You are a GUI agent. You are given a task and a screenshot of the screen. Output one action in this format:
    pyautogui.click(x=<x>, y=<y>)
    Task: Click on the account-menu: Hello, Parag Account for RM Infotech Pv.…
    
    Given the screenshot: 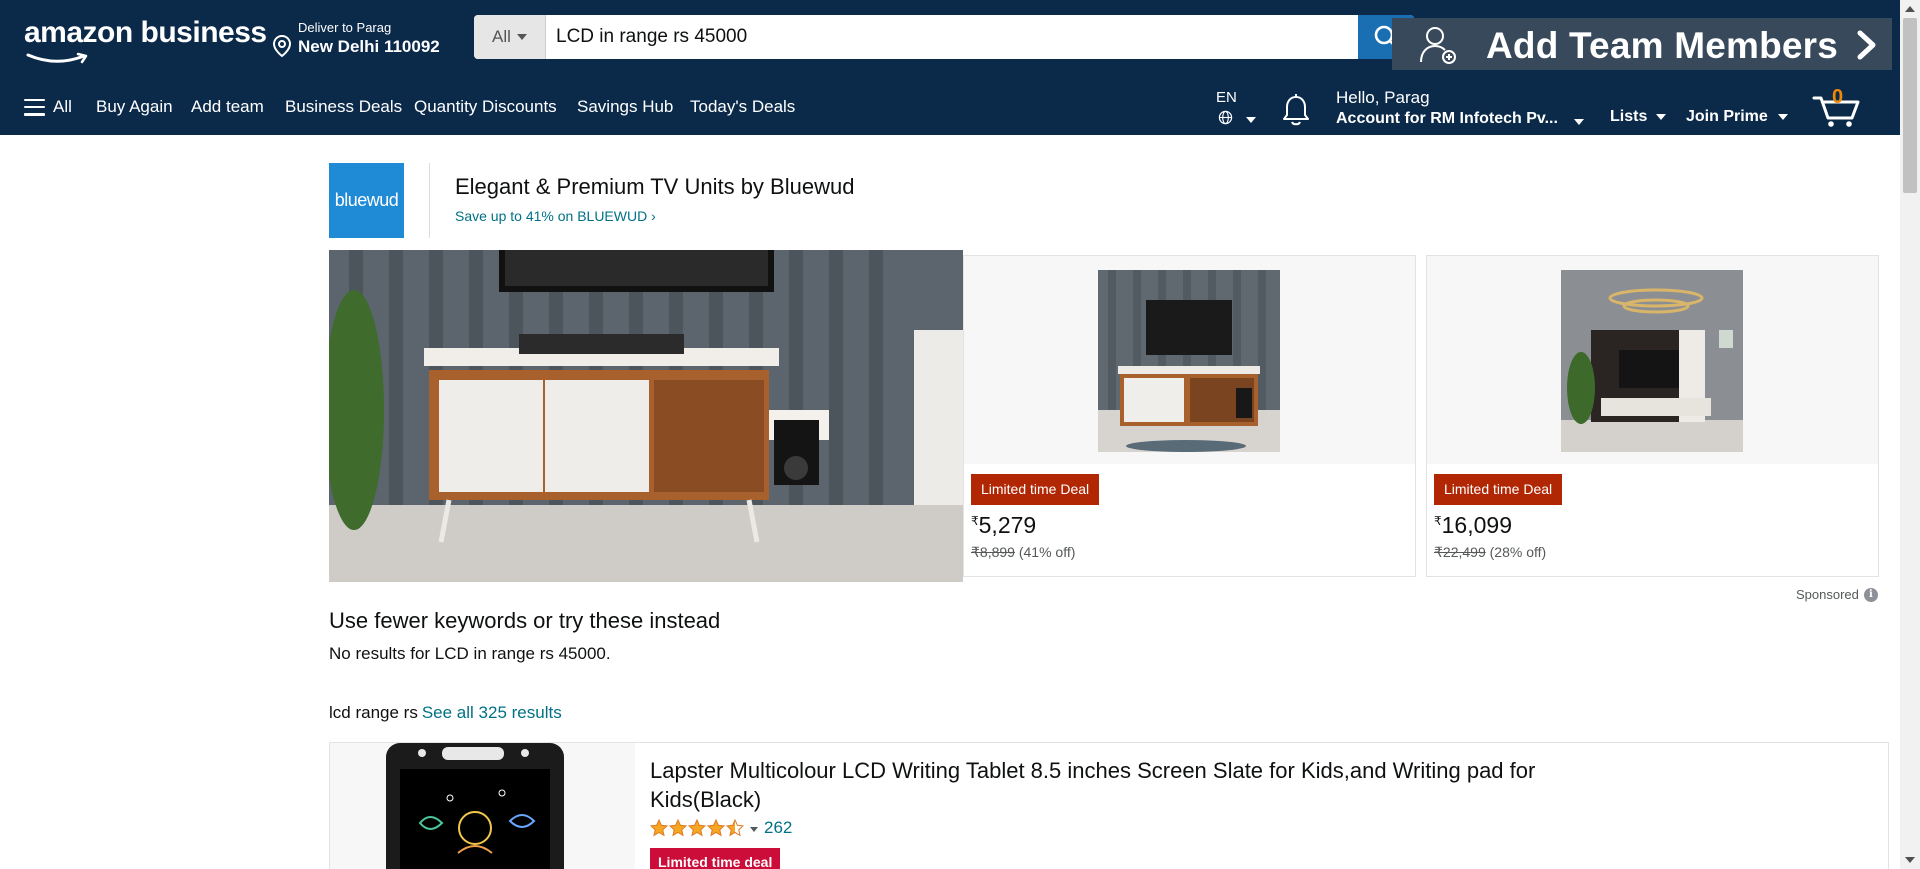 What is the action you would take?
    pyautogui.click(x=1460, y=108)
    